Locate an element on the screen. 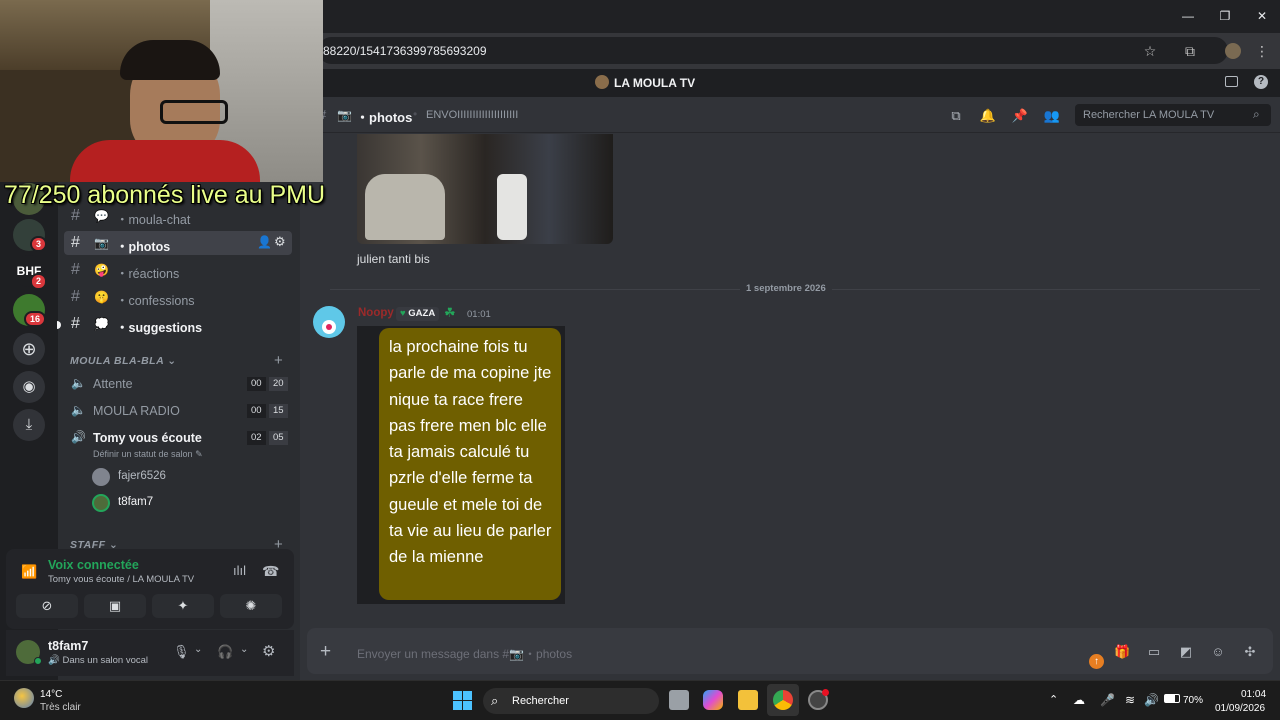 The width and height of the screenshot is (1280, 720). server-icon-bhf: BHF 2 is located at coordinates (30, 272).